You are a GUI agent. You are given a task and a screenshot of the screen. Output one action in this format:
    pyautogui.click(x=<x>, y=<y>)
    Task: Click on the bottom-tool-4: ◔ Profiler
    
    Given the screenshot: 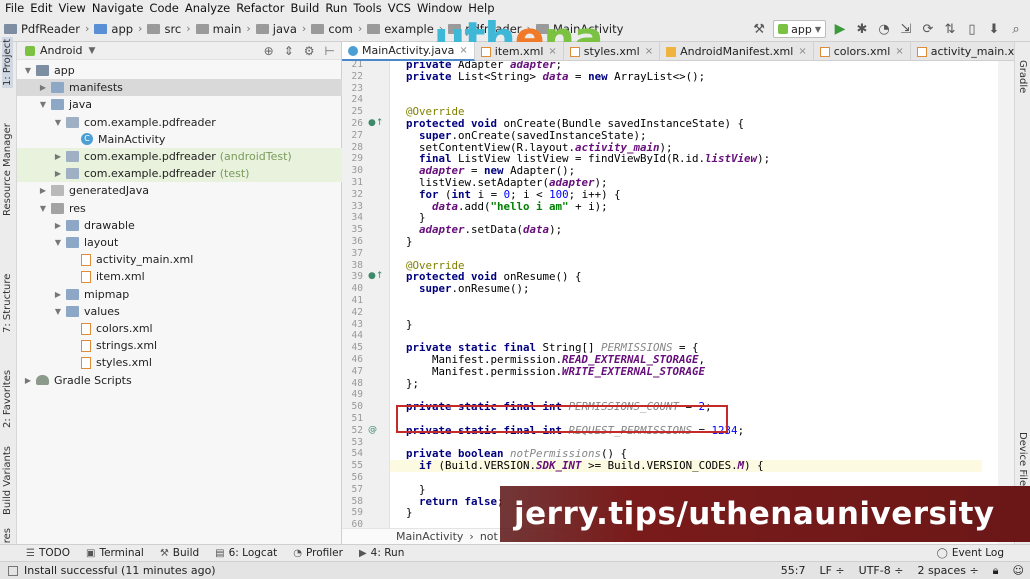 What is the action you would take?
    pyautogui.click(x=318, y=553)
    